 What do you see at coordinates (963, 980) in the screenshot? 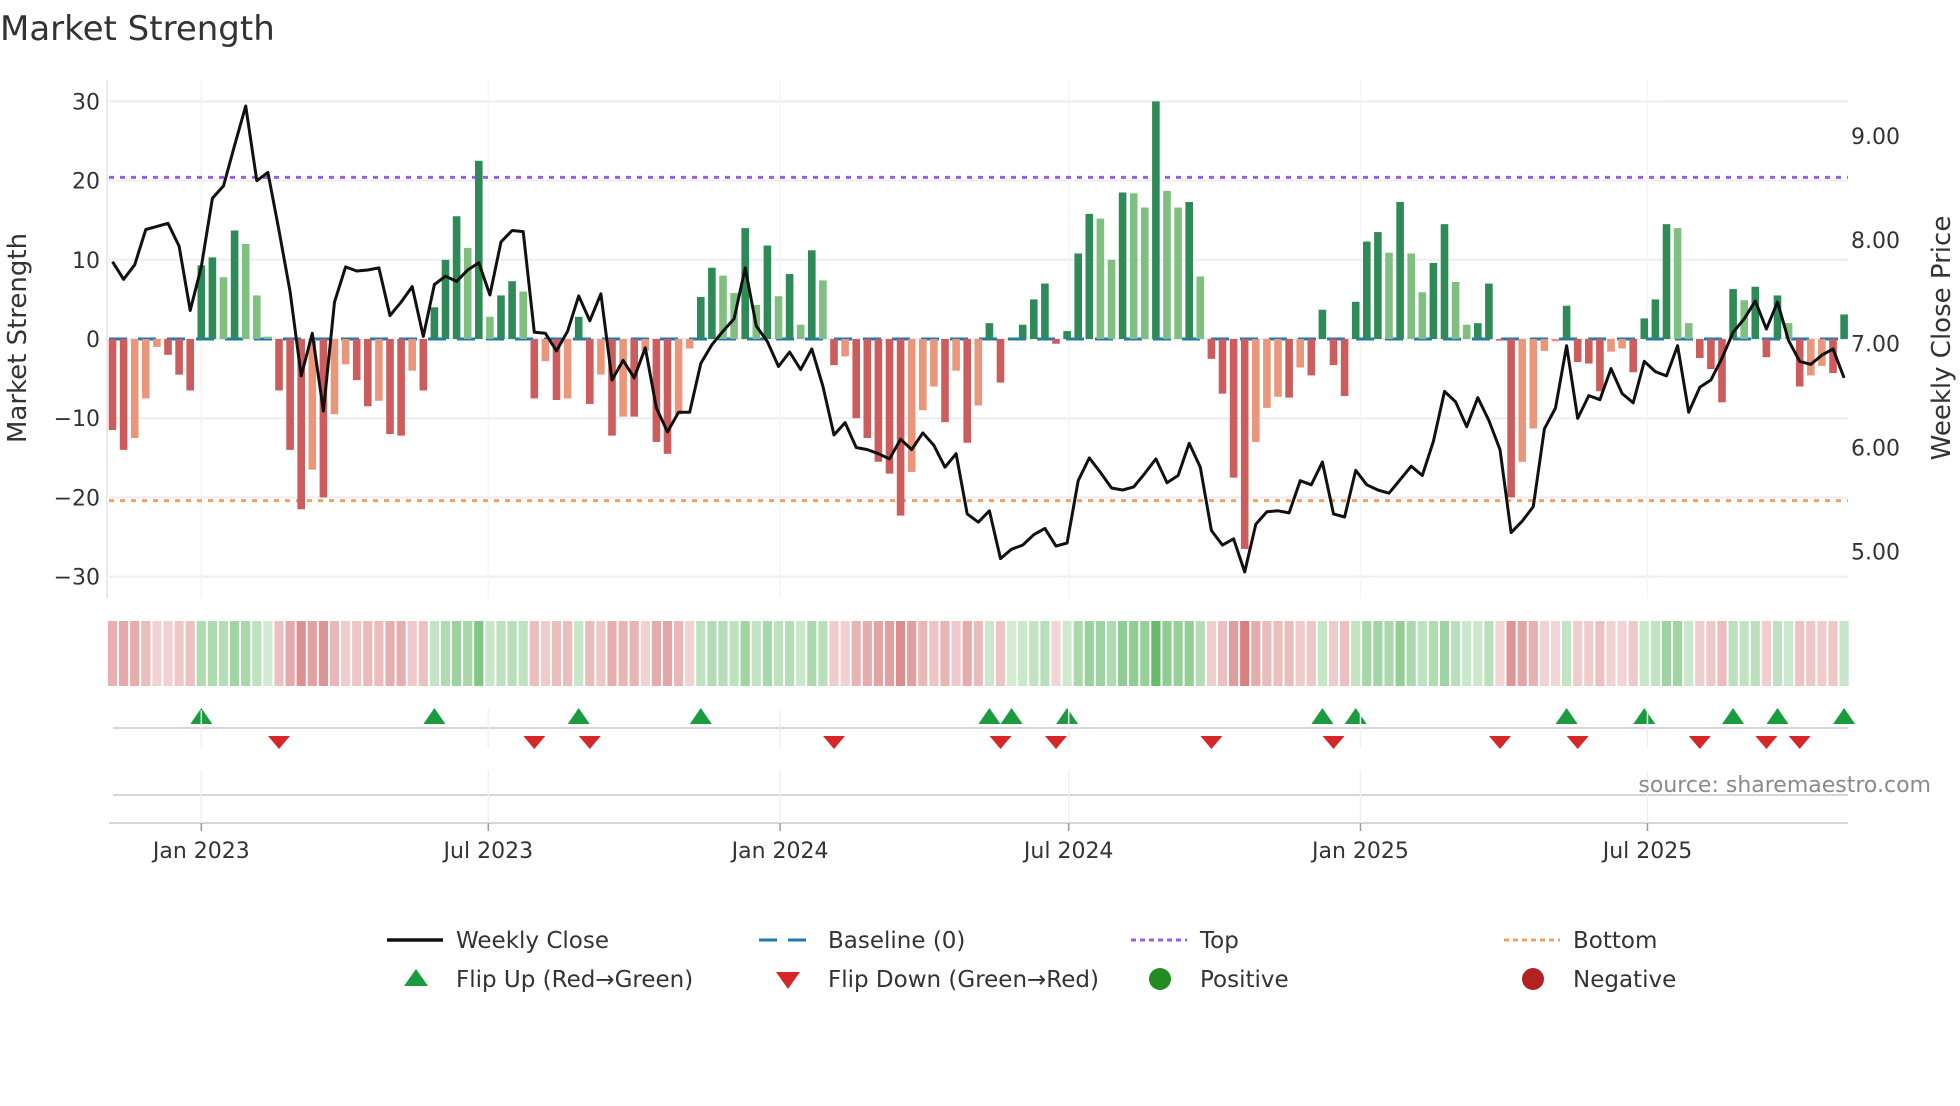
I see `legend-label: Flip Down (Green→Red)` at bounding box center [963, 980].